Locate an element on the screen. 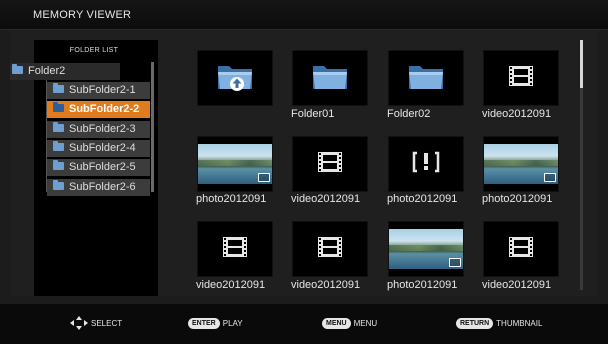 The height and width of the screenshot is (344, 608). tree-item-subfolder: SubFolder2-5 is located at coordinates (98, 168).